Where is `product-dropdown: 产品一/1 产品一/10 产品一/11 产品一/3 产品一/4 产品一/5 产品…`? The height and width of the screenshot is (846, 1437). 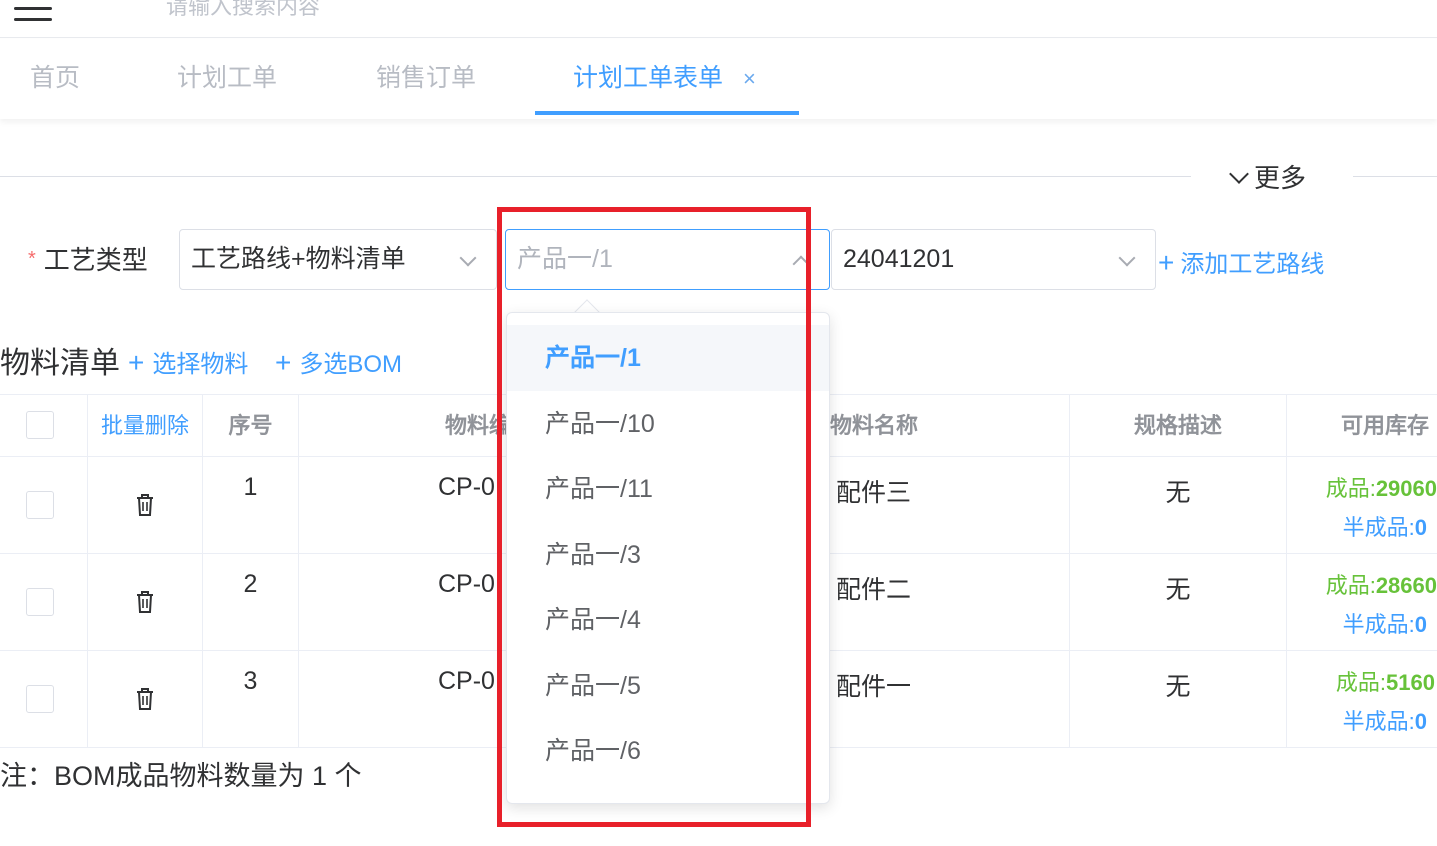 product-dropdown: 产品一/1 产品一/10 产品一/11 产品一/3 产品一/4 产品一/5 产品… is located at coordinates (668, 558).